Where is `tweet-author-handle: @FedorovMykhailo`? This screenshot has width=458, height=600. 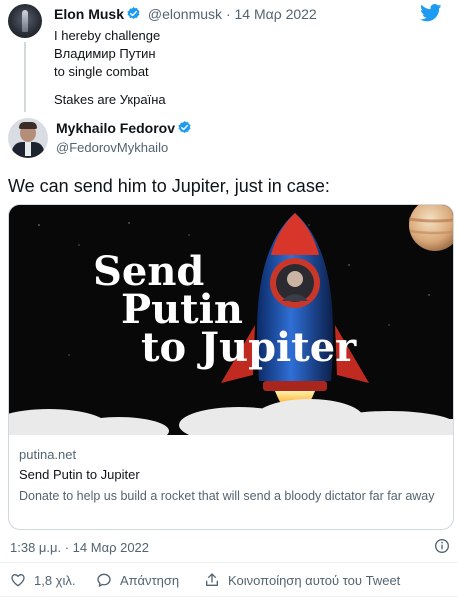 tweet-author-handle: @FedorovMykhailo is located at coordinates (112, 147).